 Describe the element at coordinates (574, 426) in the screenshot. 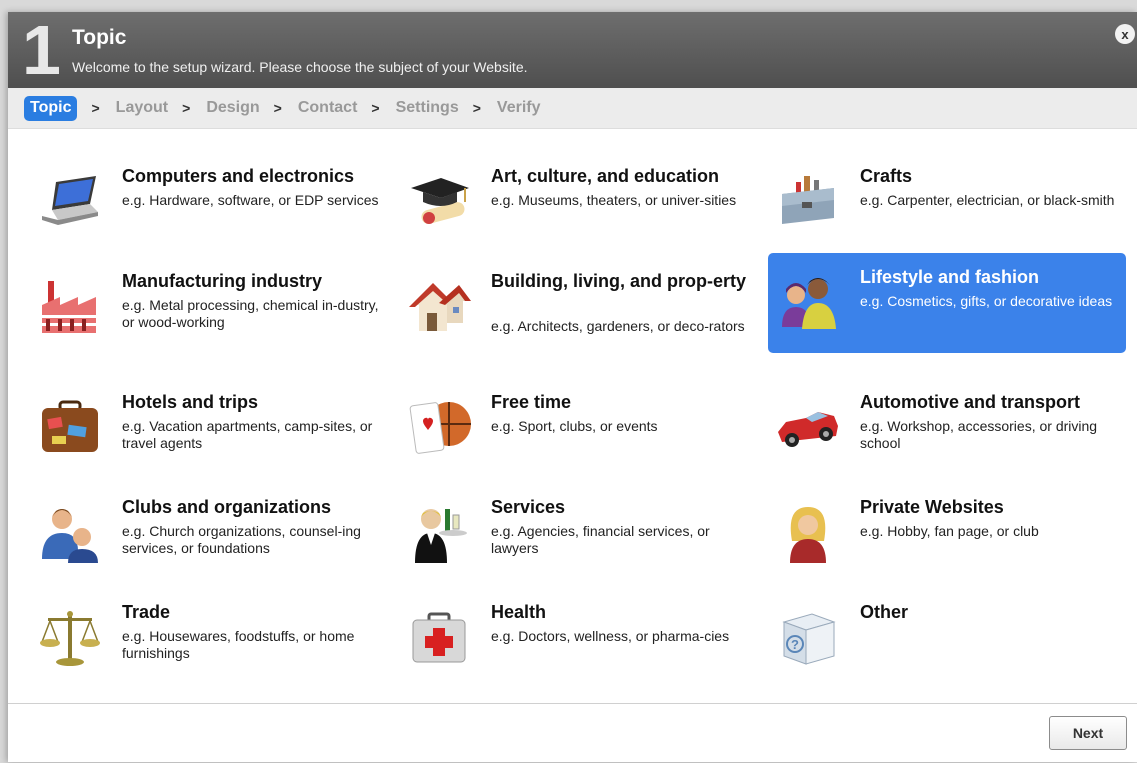

I see `topic-description: e.g. Sport, clubs, or events` at that location.